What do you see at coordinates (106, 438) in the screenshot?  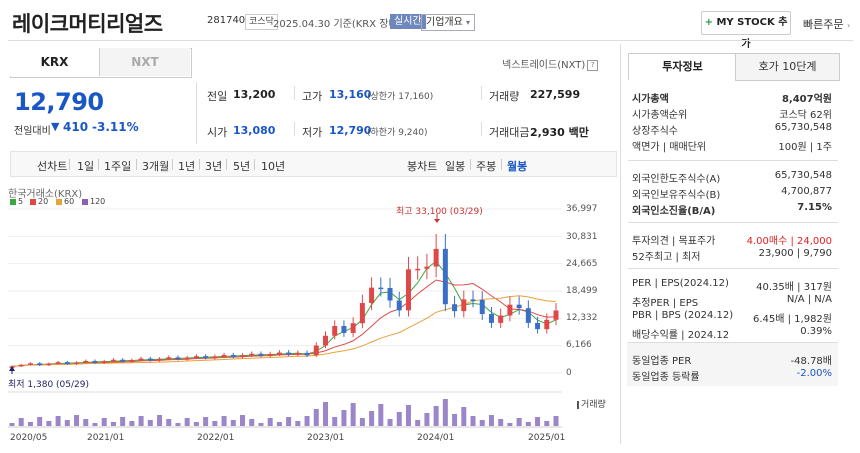 I see `x-tick: 2021/01` at bounding box center [106, 438].